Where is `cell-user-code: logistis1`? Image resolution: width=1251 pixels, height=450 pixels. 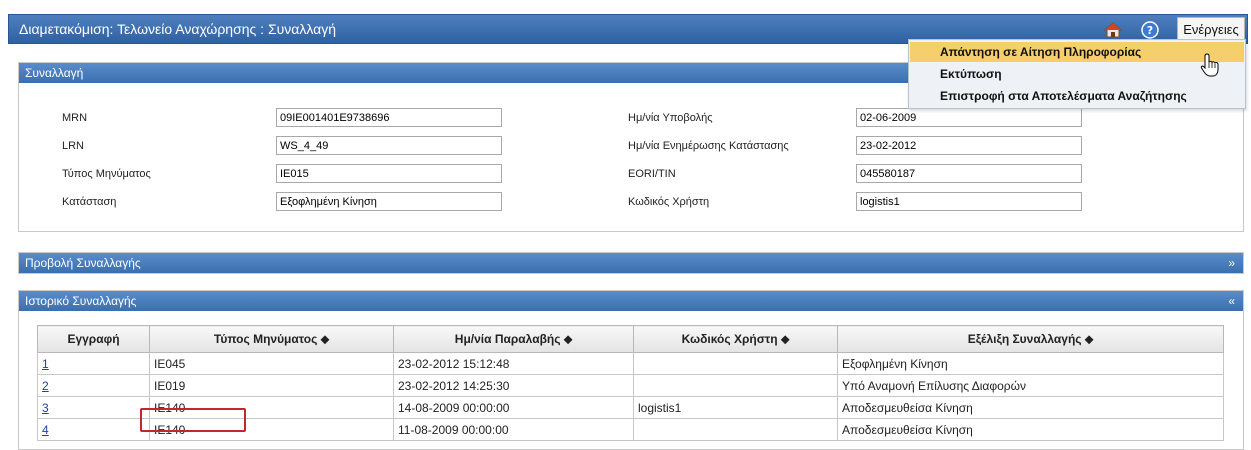
cell-user-code: logistis1 is located at coordinates (735, 407).